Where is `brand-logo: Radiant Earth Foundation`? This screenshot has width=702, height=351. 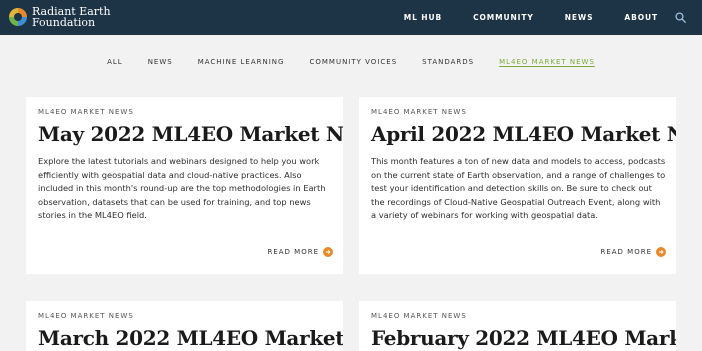
brand-logo: Radiant Earth Foundation is located at coordinates (60, 17).